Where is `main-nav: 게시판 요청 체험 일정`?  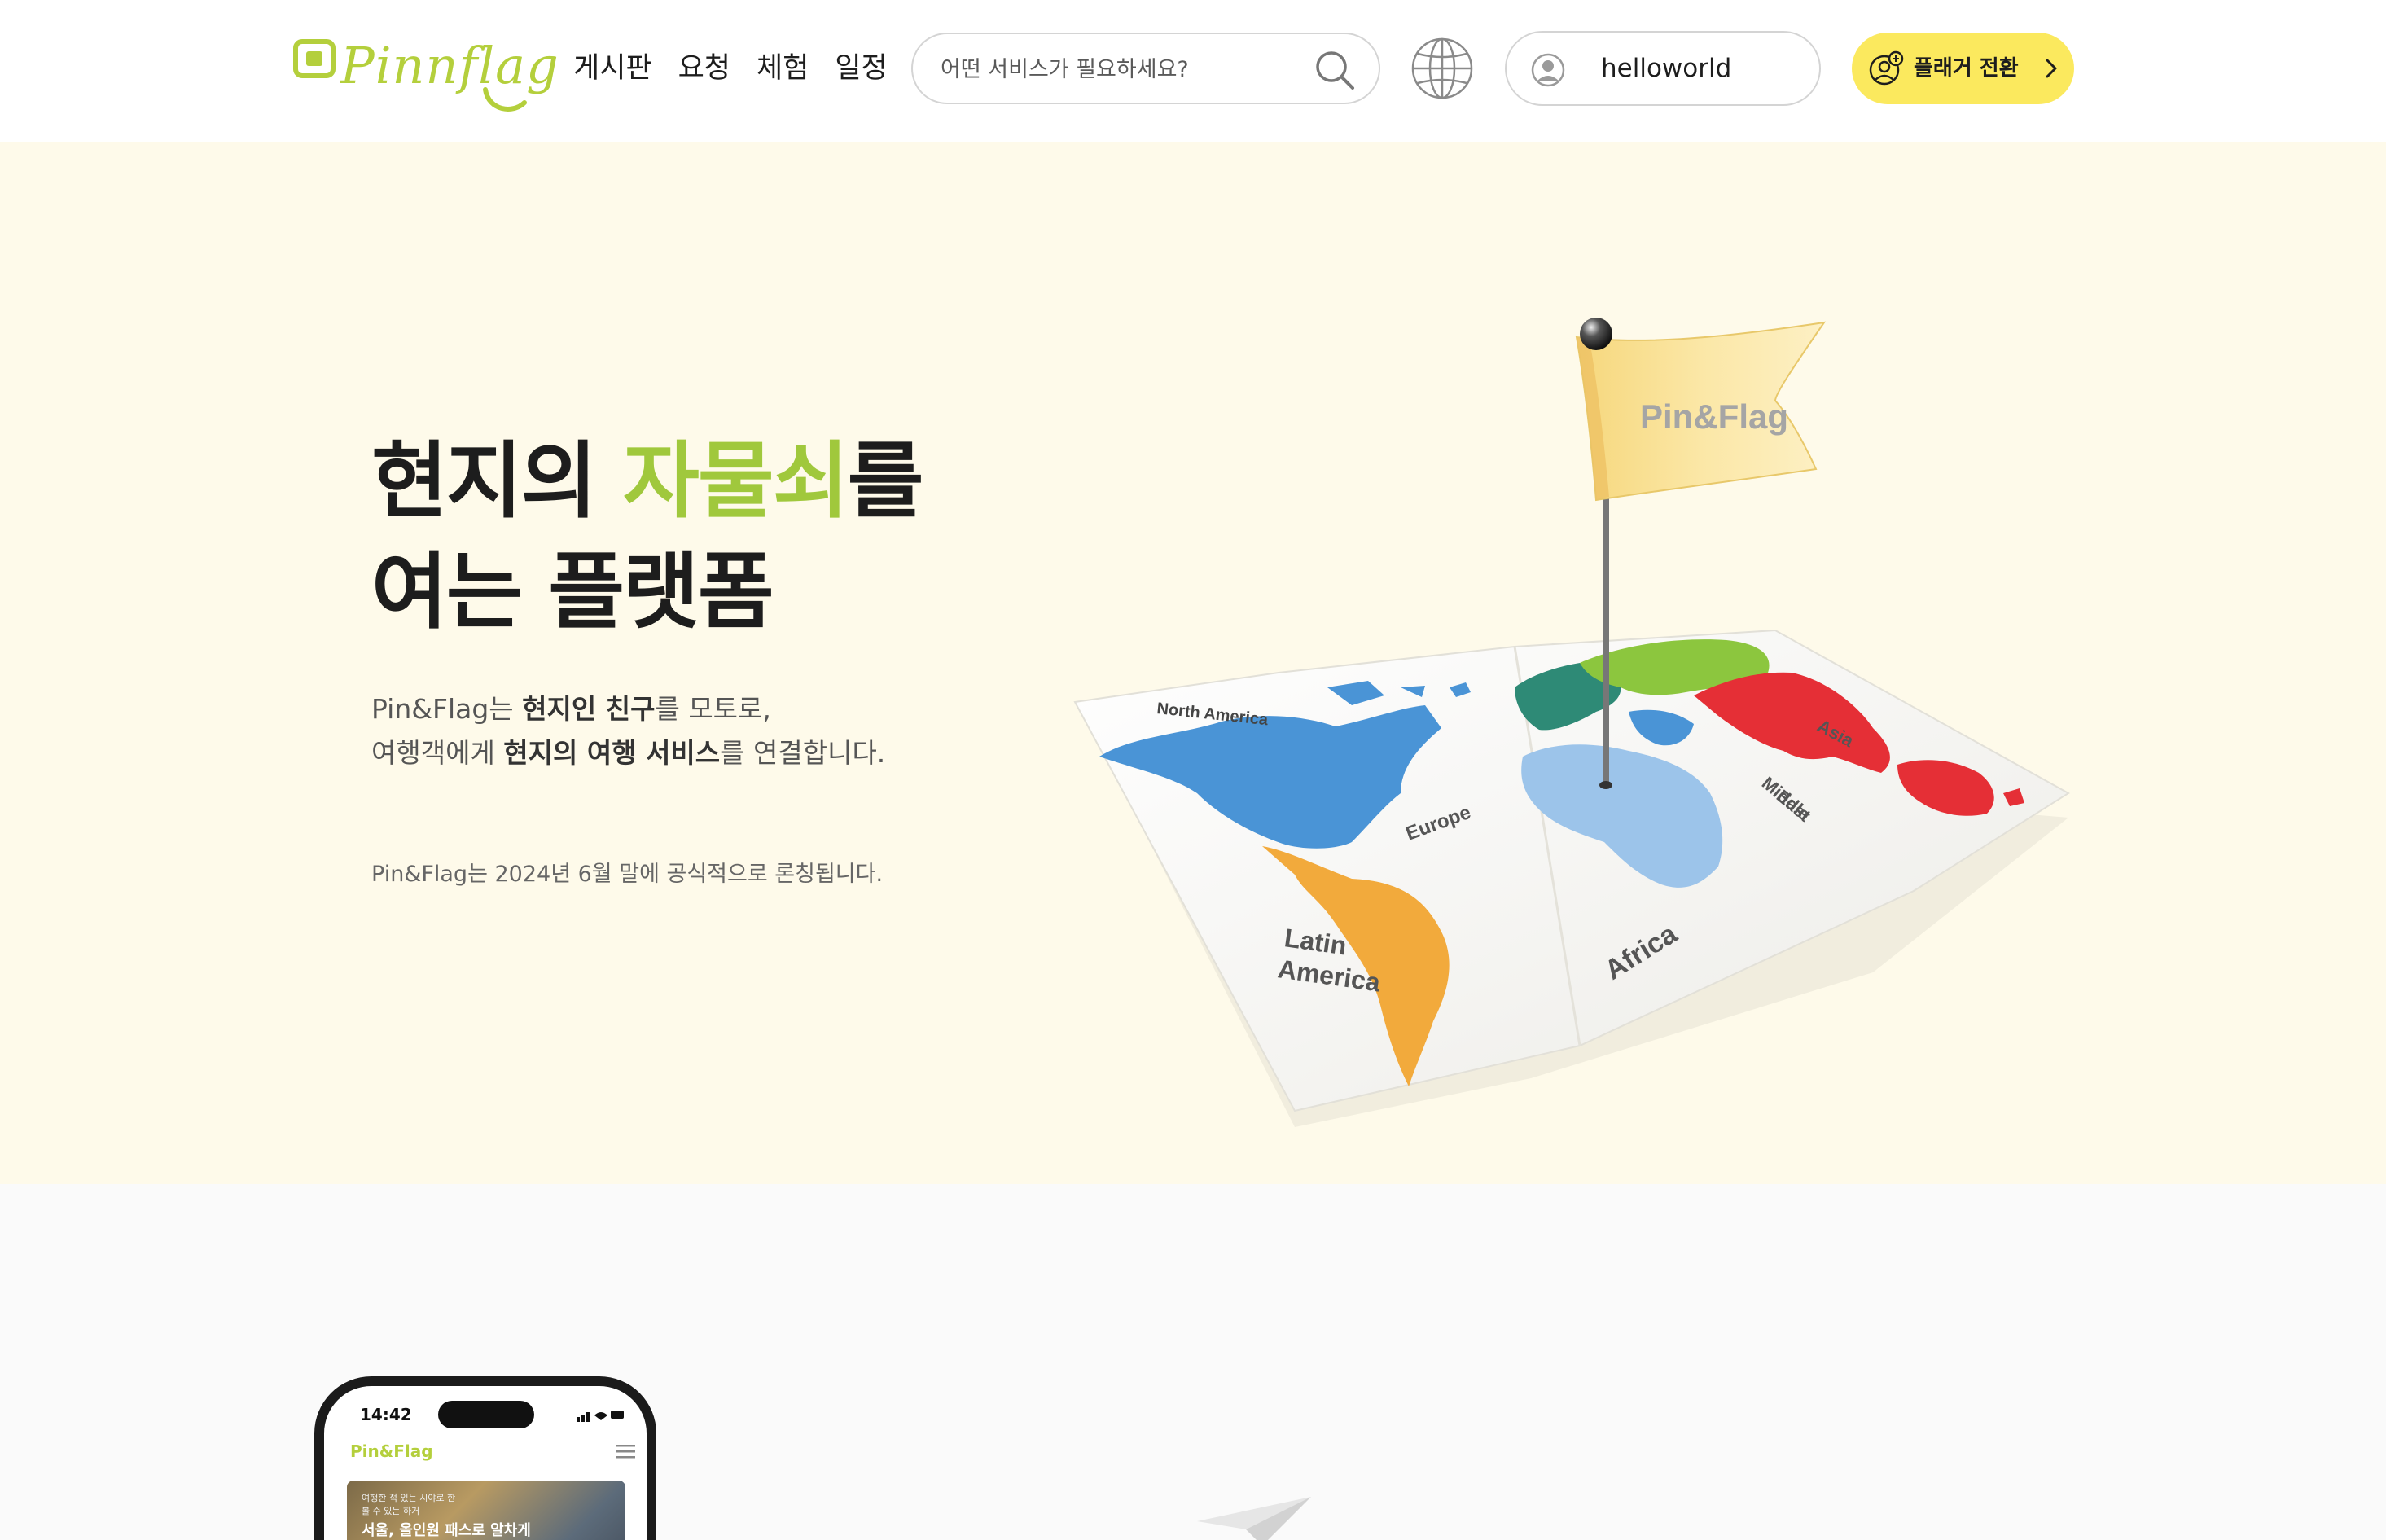
main-nav: 게시판 요청 체험 일정 is located at coordinates (730, 68).